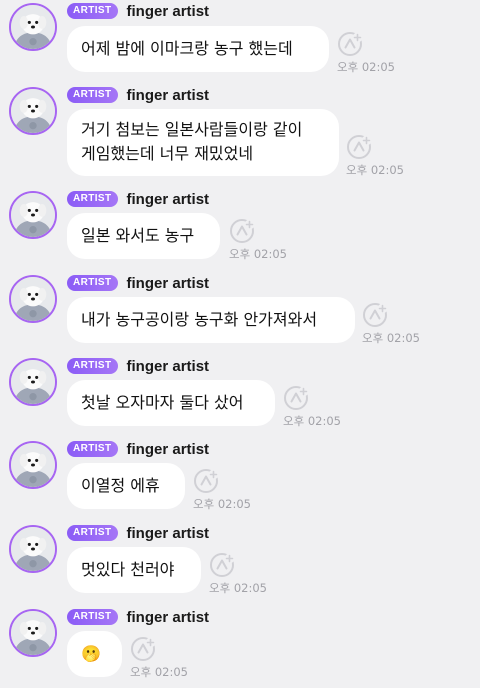 The width and height of the screenshot is (480, 688). Describe the element at coordinates (120, 485) in the screenshot. I see `message-text: 이열정 에휴` at that location.